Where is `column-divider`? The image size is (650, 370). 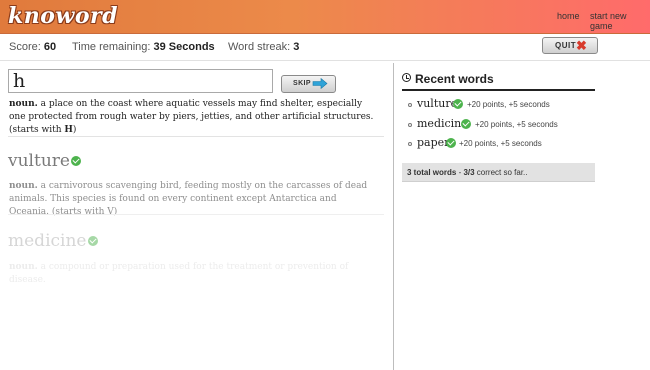 column-divider is located at coordinates (393, 216).